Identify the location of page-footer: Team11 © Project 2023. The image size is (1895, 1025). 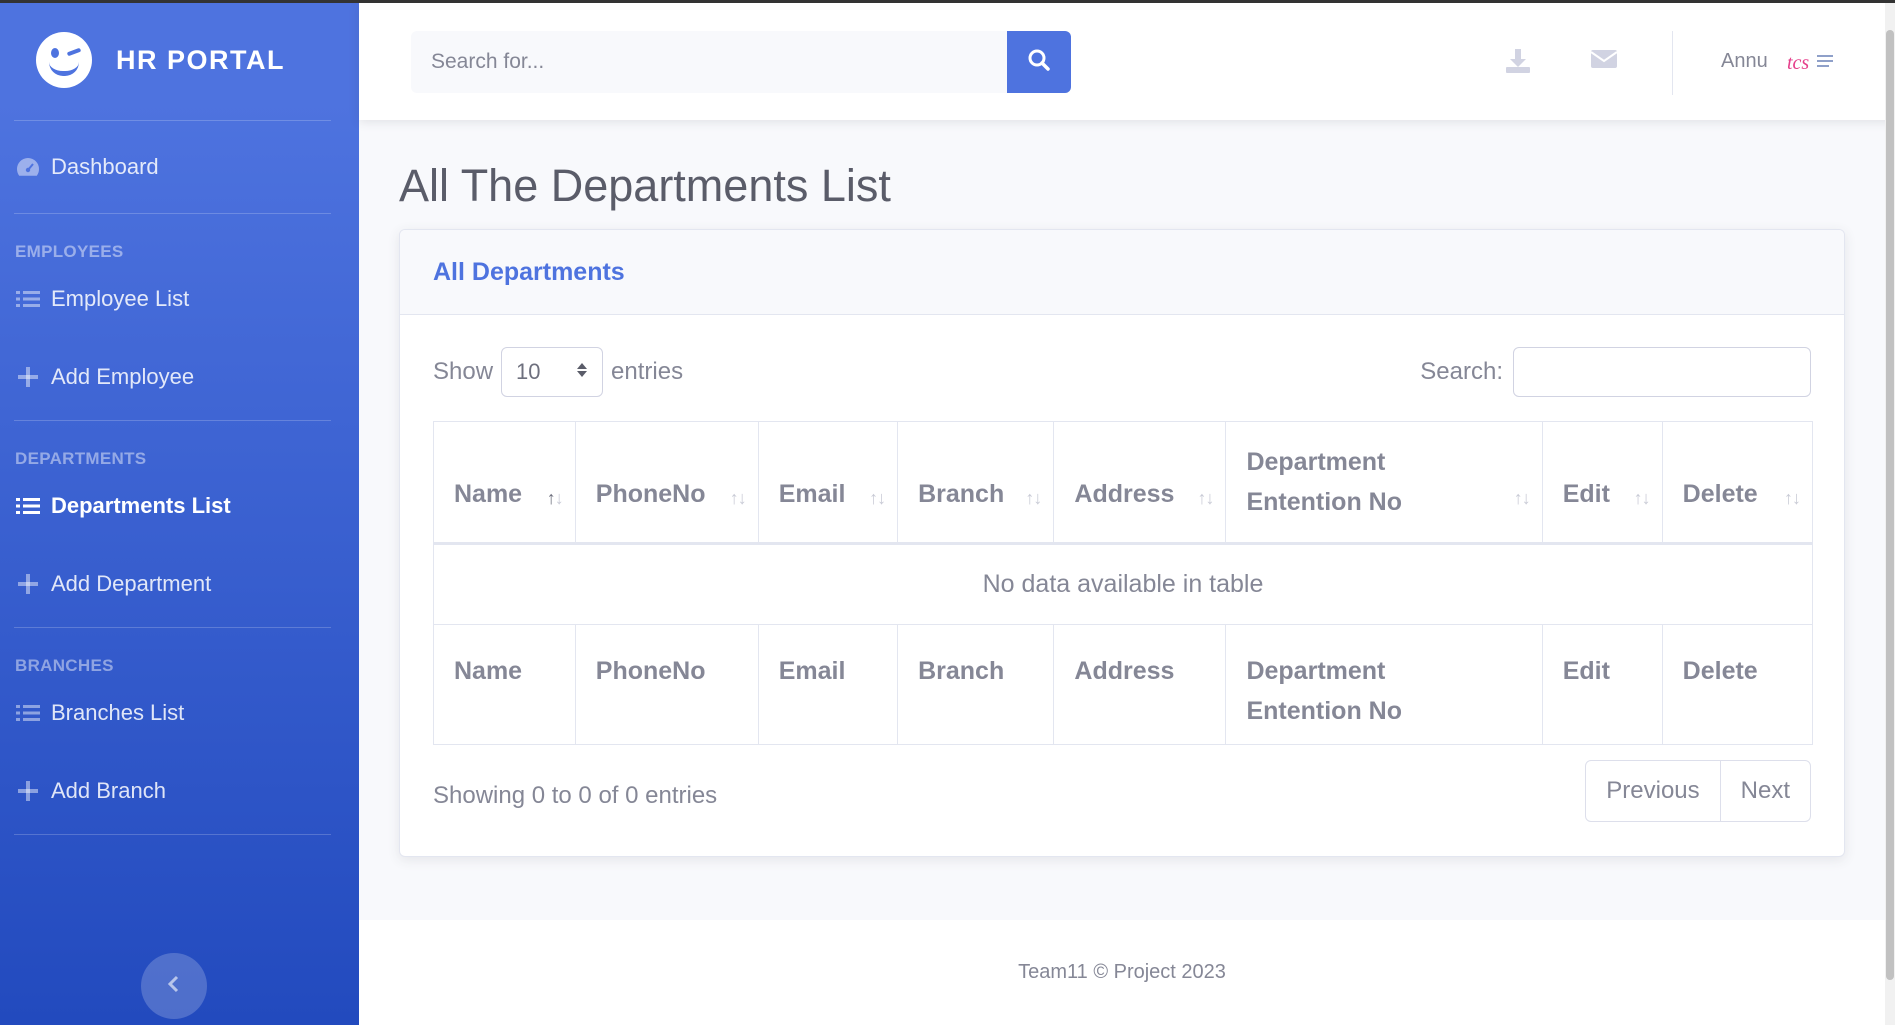
(1122, 972).